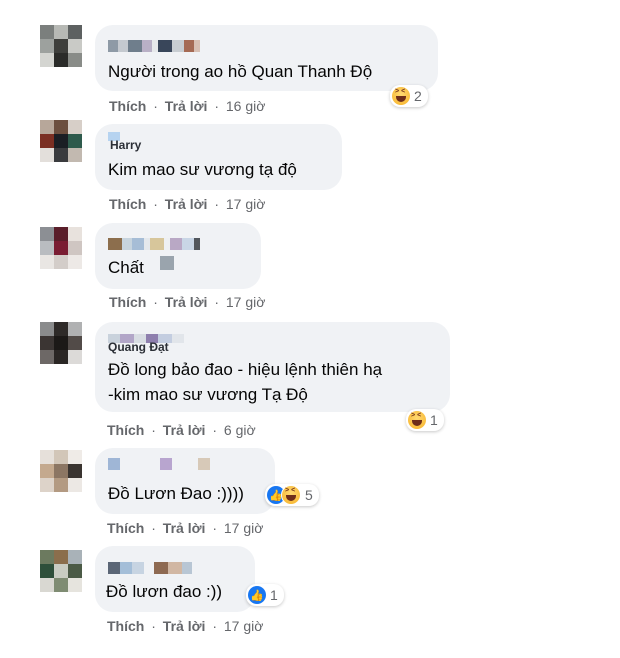 Image resolution: width=620 pixels, height=658 pixels. I want to click on like-reaction-icon: 👍, so click(257, 595).